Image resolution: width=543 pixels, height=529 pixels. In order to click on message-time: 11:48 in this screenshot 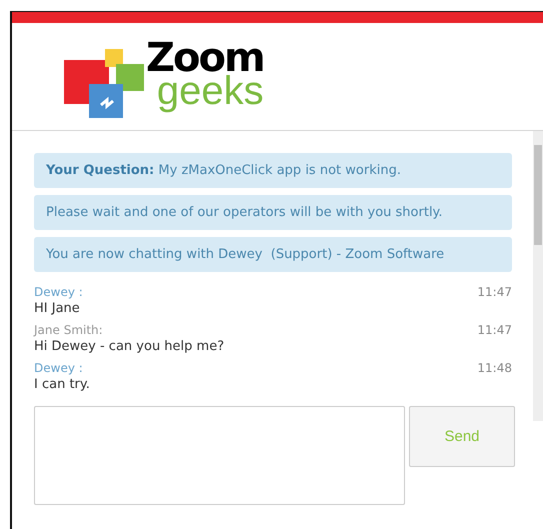, I will do `click(494, 368)`.